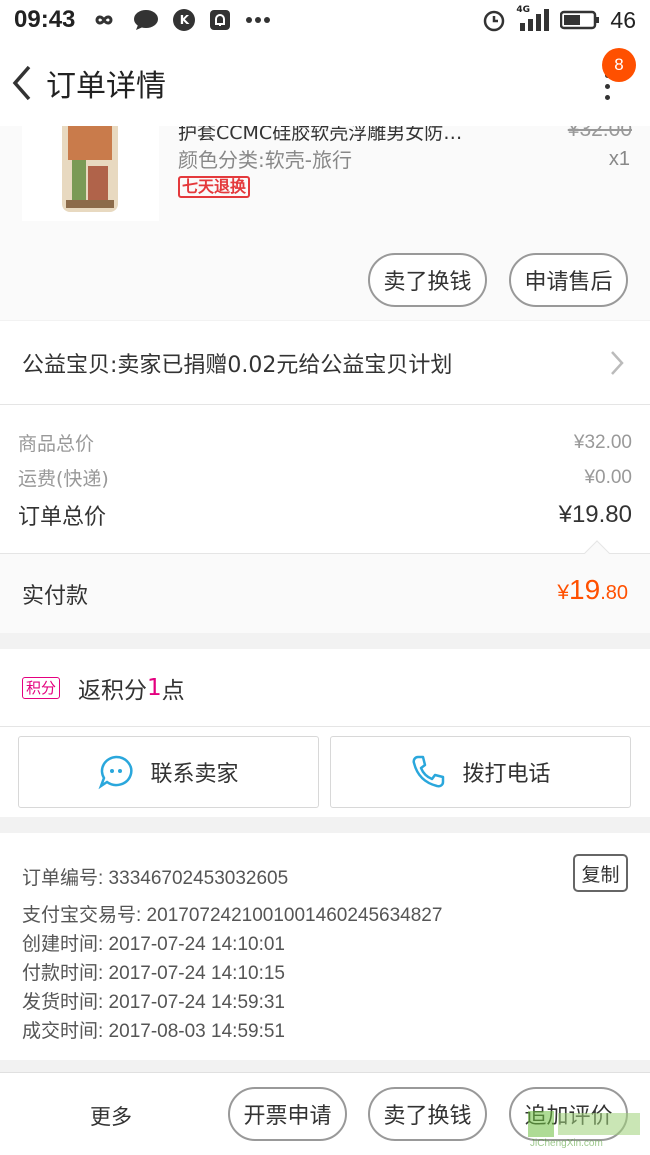 The image size is (650, 1155). I want to click on watermark-text: JiChengXin.com, so click(566, 1143).